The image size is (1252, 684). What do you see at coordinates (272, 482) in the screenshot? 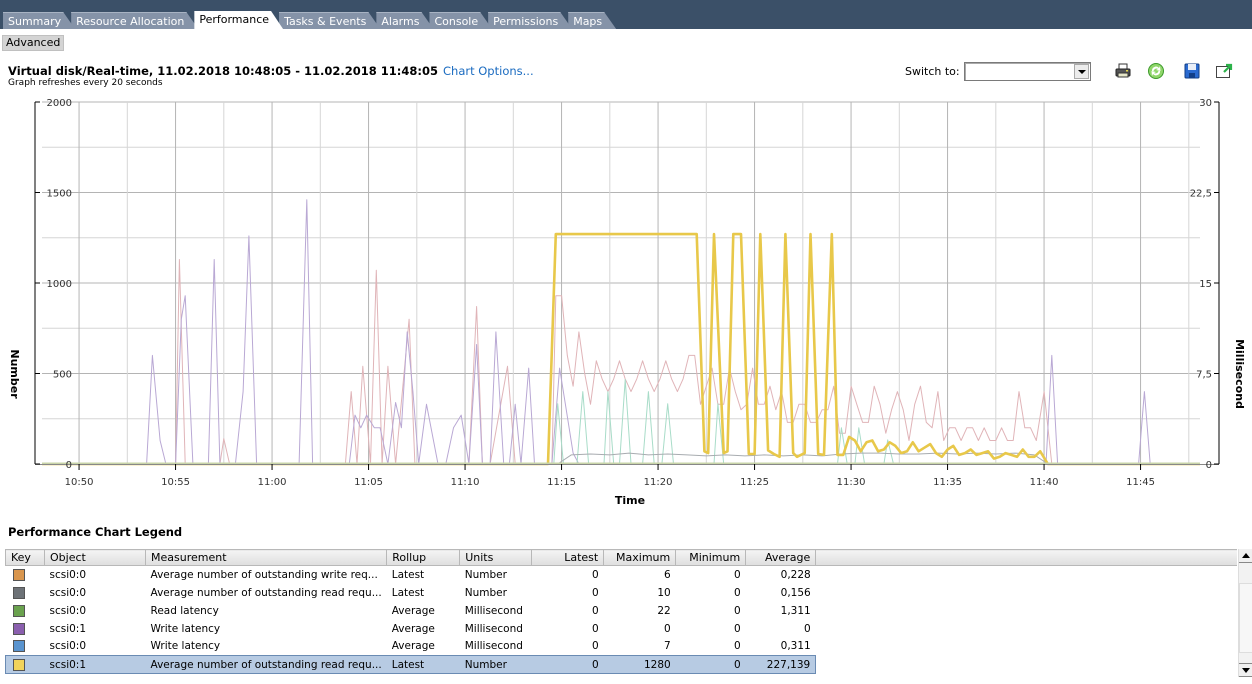
I see `x-tick-label: 11:00` at bounding box center [272, 482].